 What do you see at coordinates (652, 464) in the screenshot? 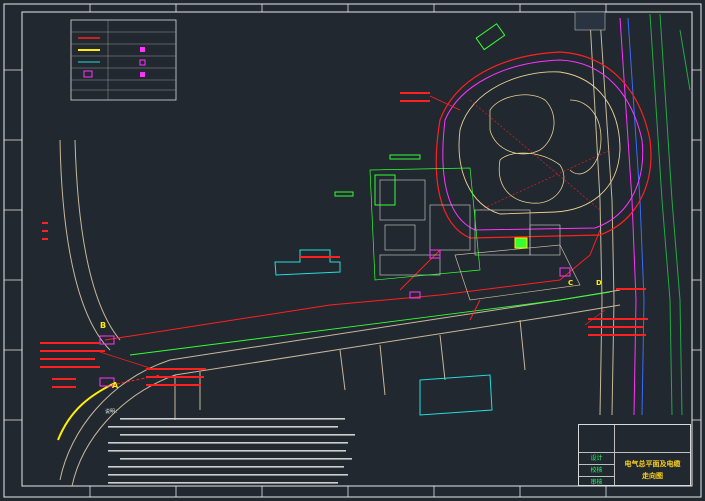
I see `drawing-title-line1: 电气总平面及电缆` at bounding box center [652, 464].